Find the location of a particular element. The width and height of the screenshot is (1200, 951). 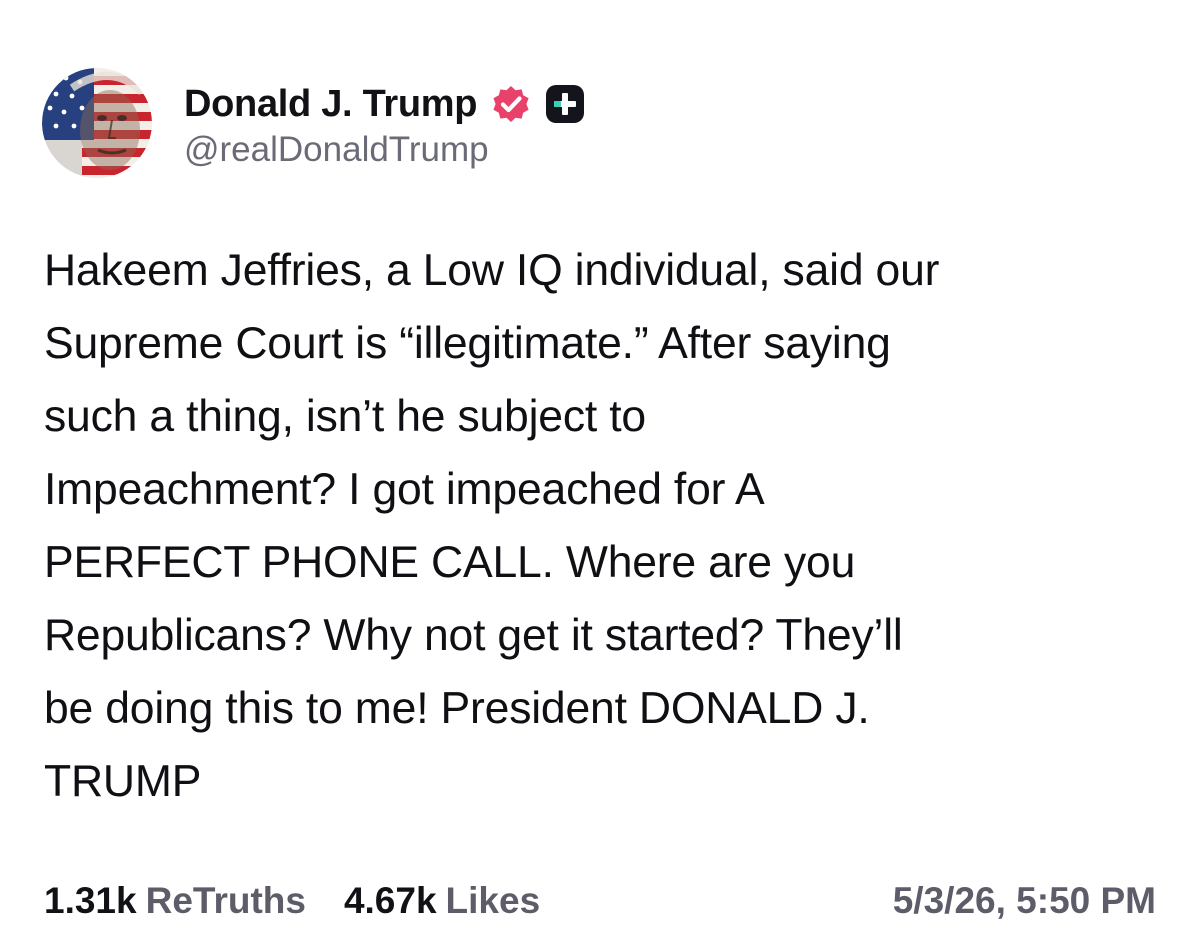

author-names: Donald J. Trump @realDonaldTrump is located at coordinates (385, 123).